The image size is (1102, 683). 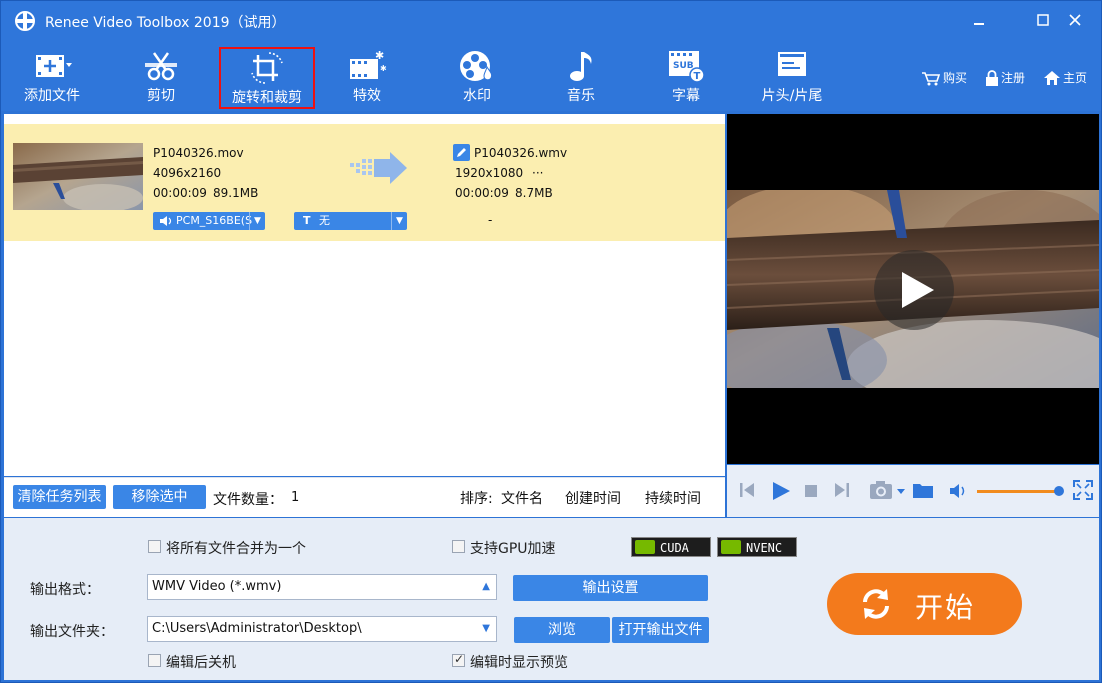 I want to click on toolbar-effects-label: 特效, so click(x=367, y=96).